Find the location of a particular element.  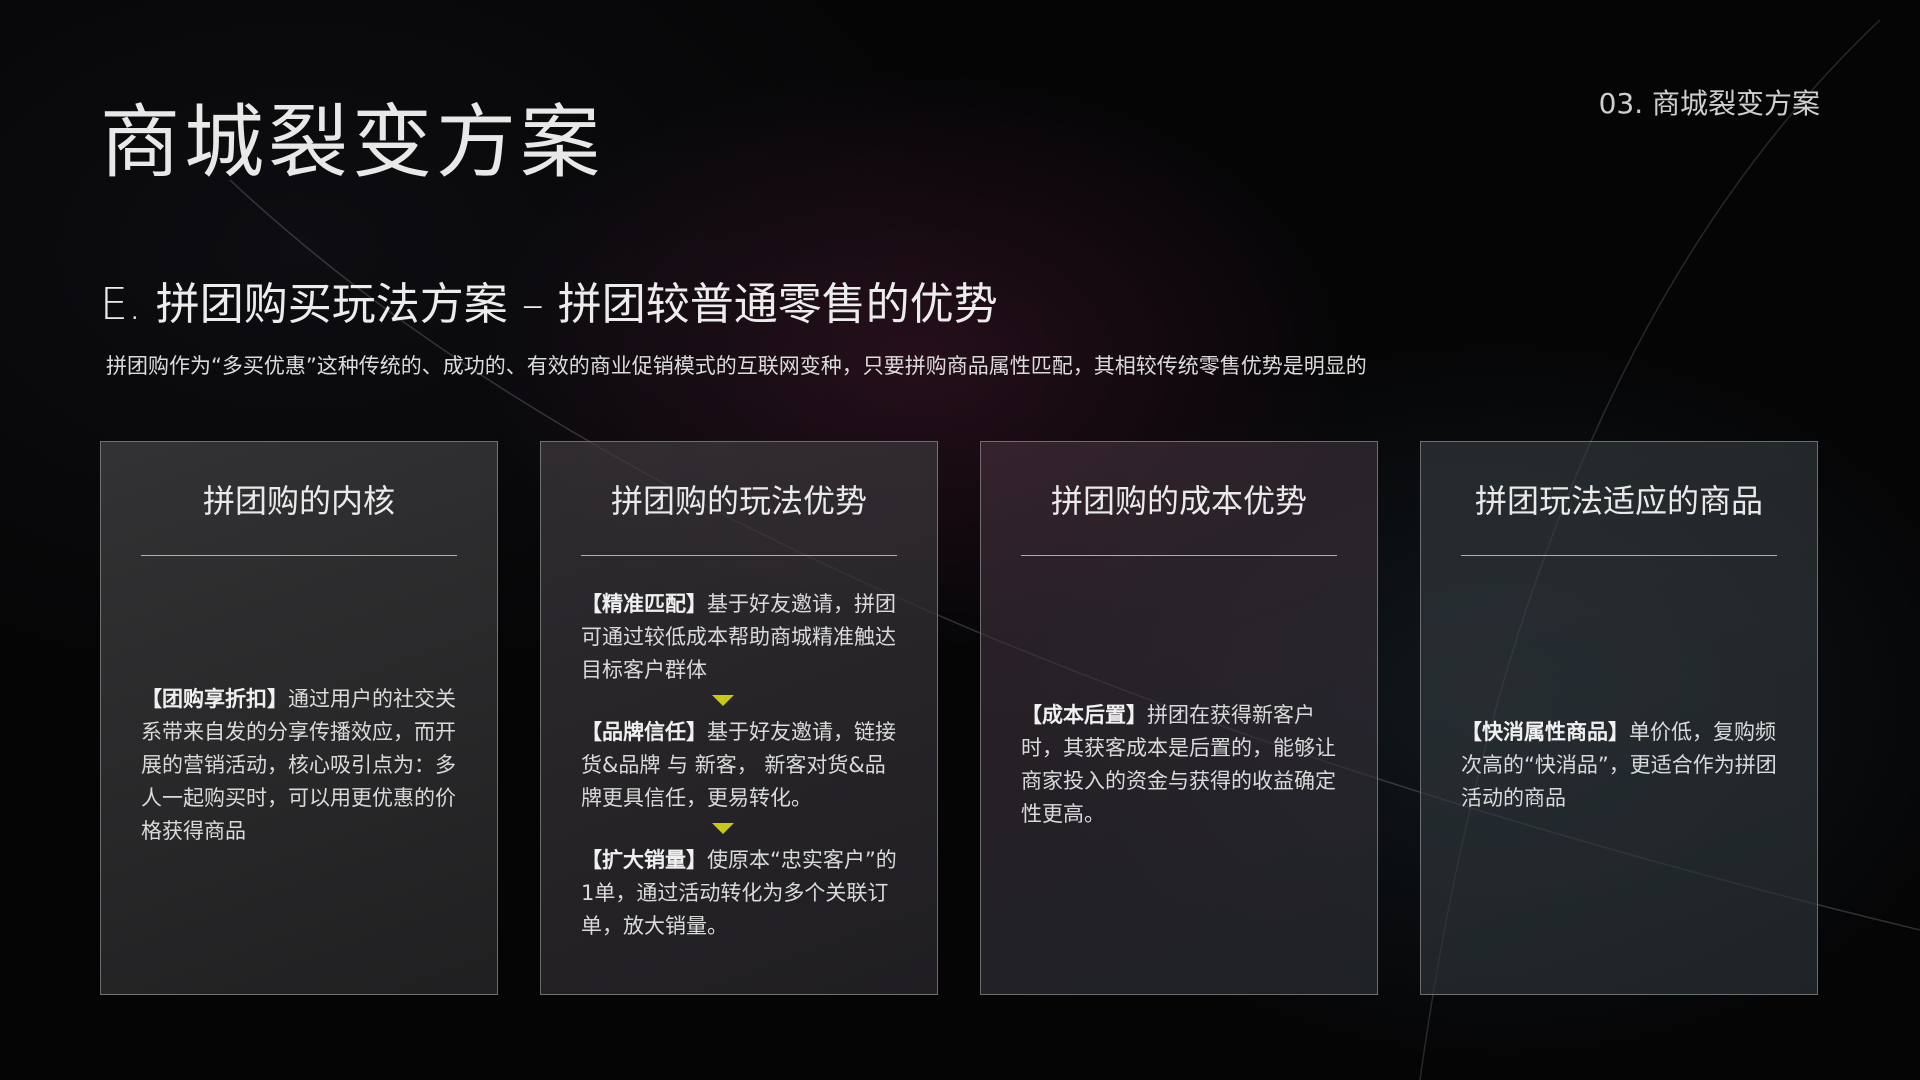

card-title: 拼团购的玩法优势 is located at coordinates (738, 501).